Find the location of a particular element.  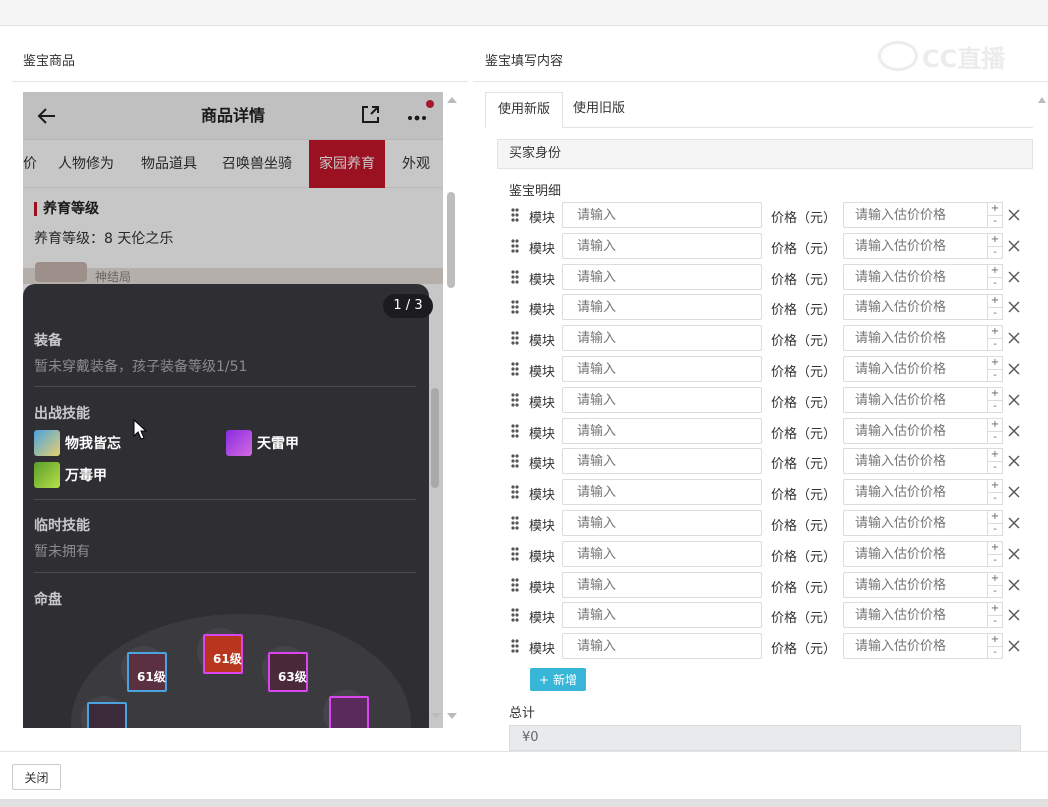

hero-slot: 63级 is located at coordinates (285, 669).